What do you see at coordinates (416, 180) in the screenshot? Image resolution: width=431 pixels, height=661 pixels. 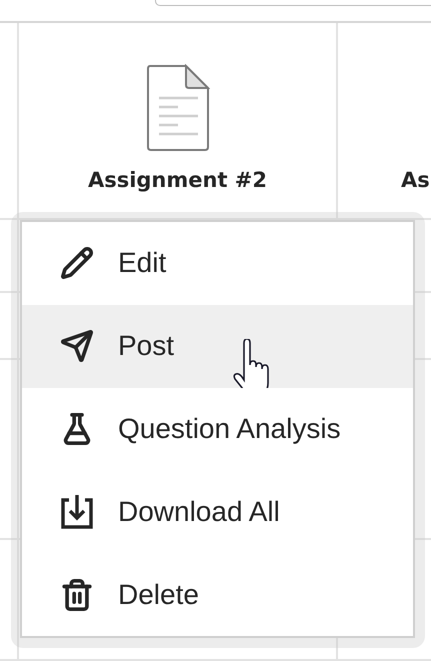 I see `column-title: As` at bounding box center [416, 180].